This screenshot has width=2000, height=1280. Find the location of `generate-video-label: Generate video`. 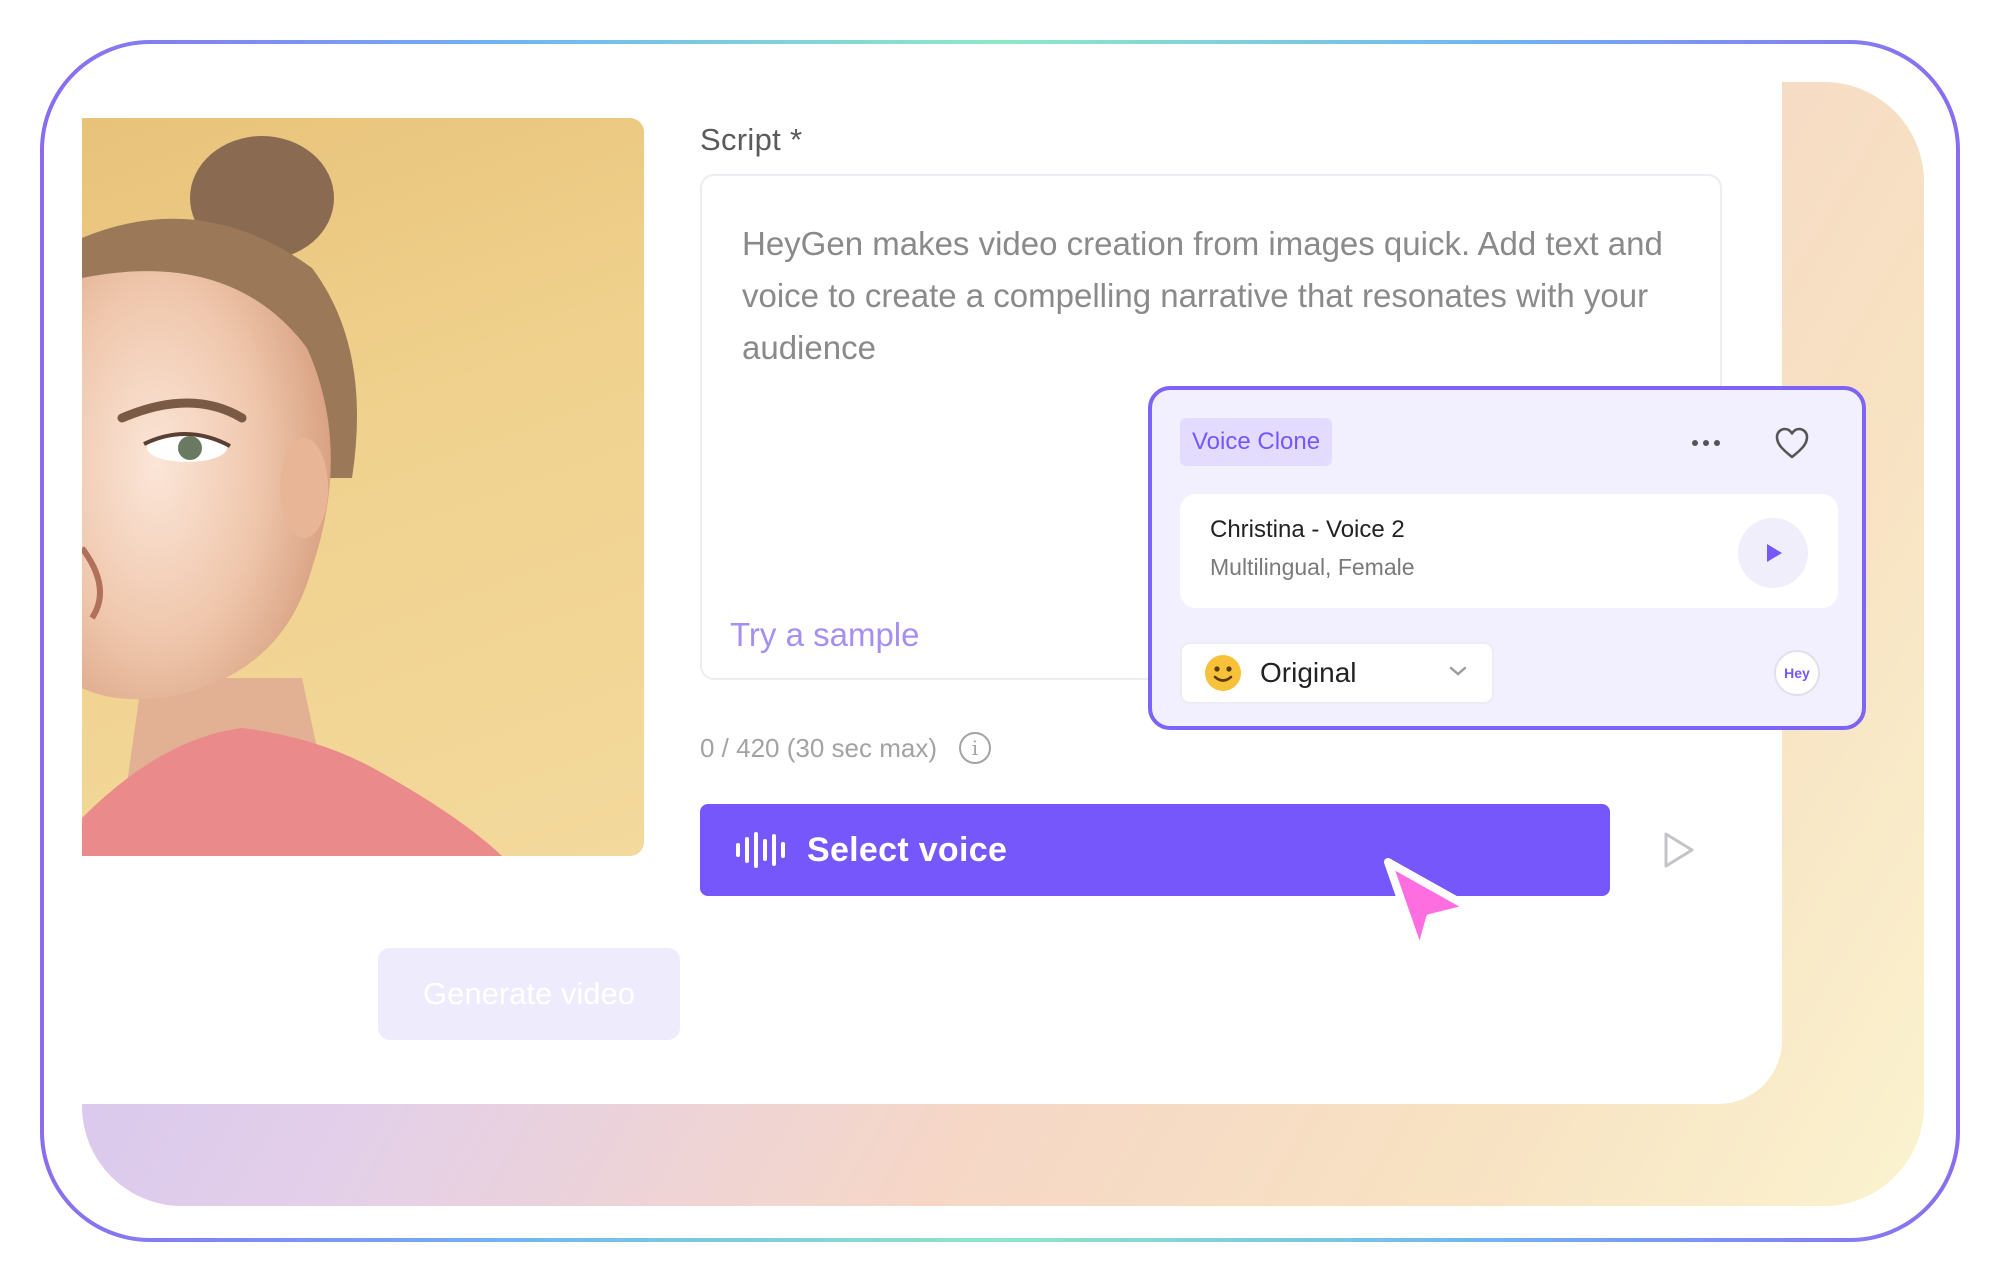

generate-video-label: Generate video is located at coordinates (529, 993).